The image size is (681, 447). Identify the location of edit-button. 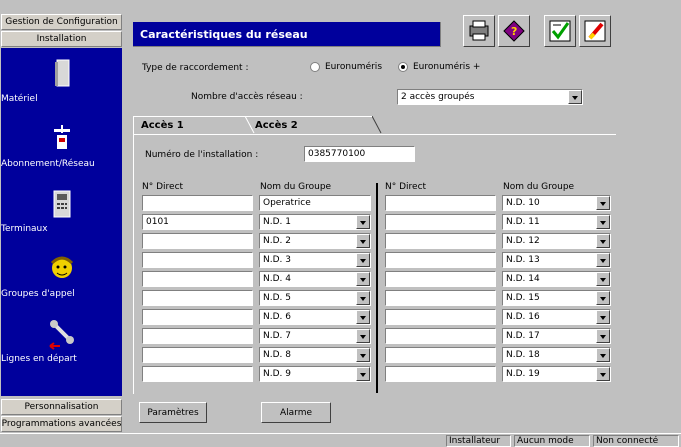
(595, 31).